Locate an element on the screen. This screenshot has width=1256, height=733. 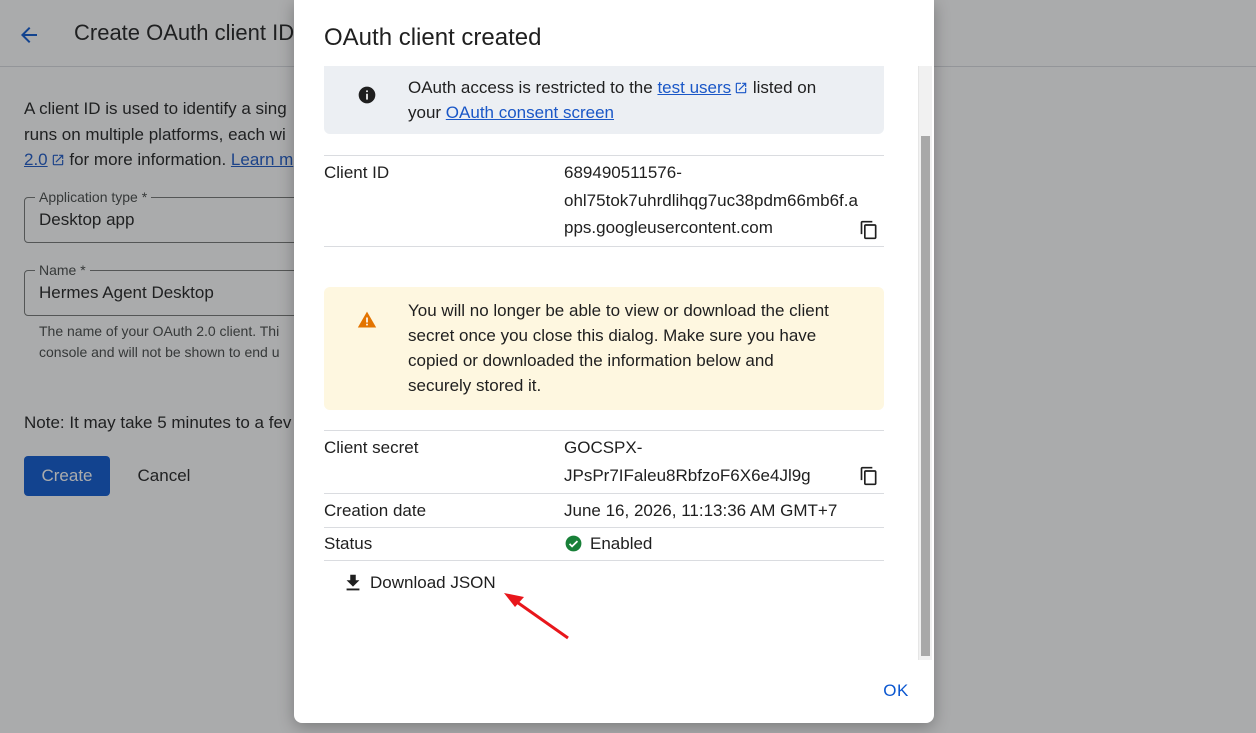
ok-button: OK is located at coordinates (896, 691).